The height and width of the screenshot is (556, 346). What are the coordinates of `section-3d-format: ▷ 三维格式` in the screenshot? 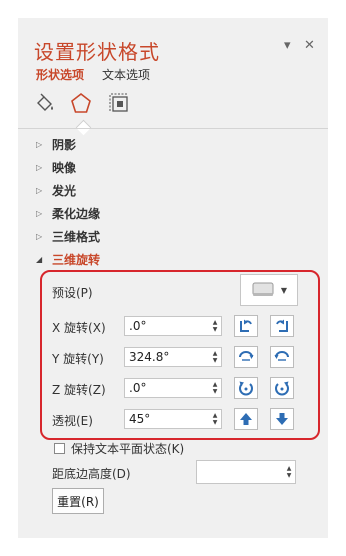 It's located at (68, 236).